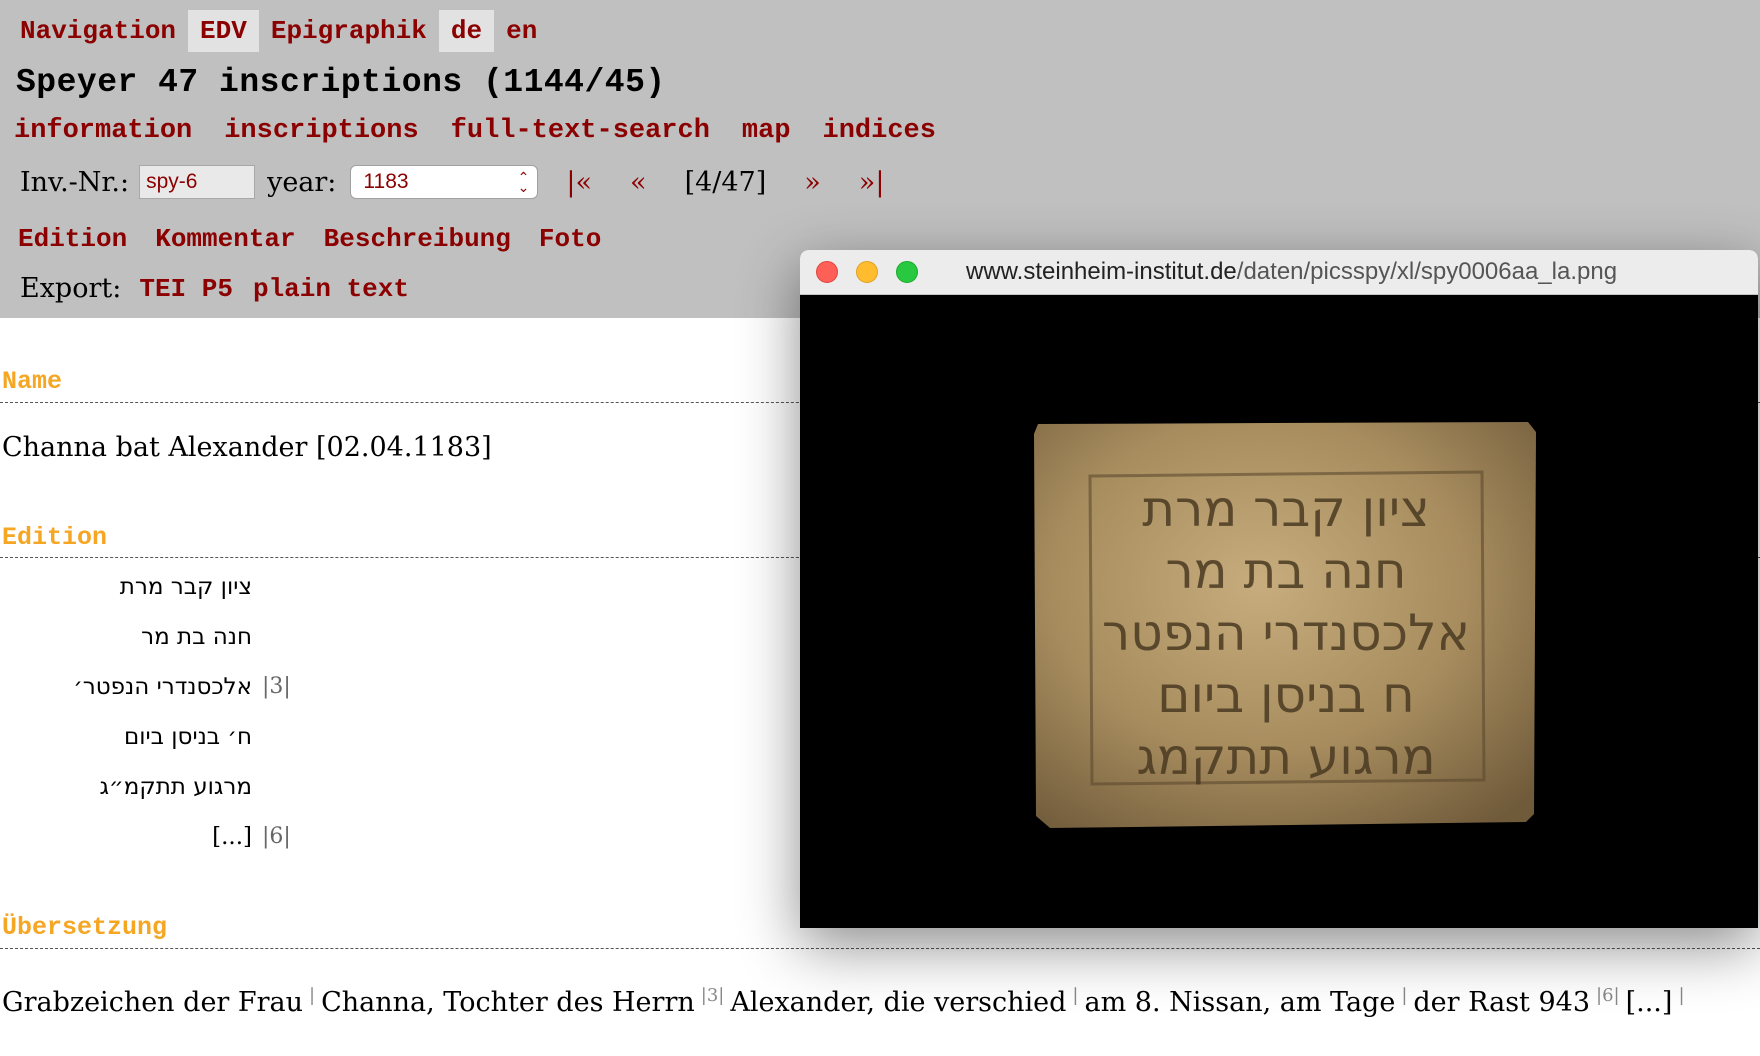 This screenshot has height=1056, width=1760. I want to click on line-separator: |6|, so click(1608, 995).